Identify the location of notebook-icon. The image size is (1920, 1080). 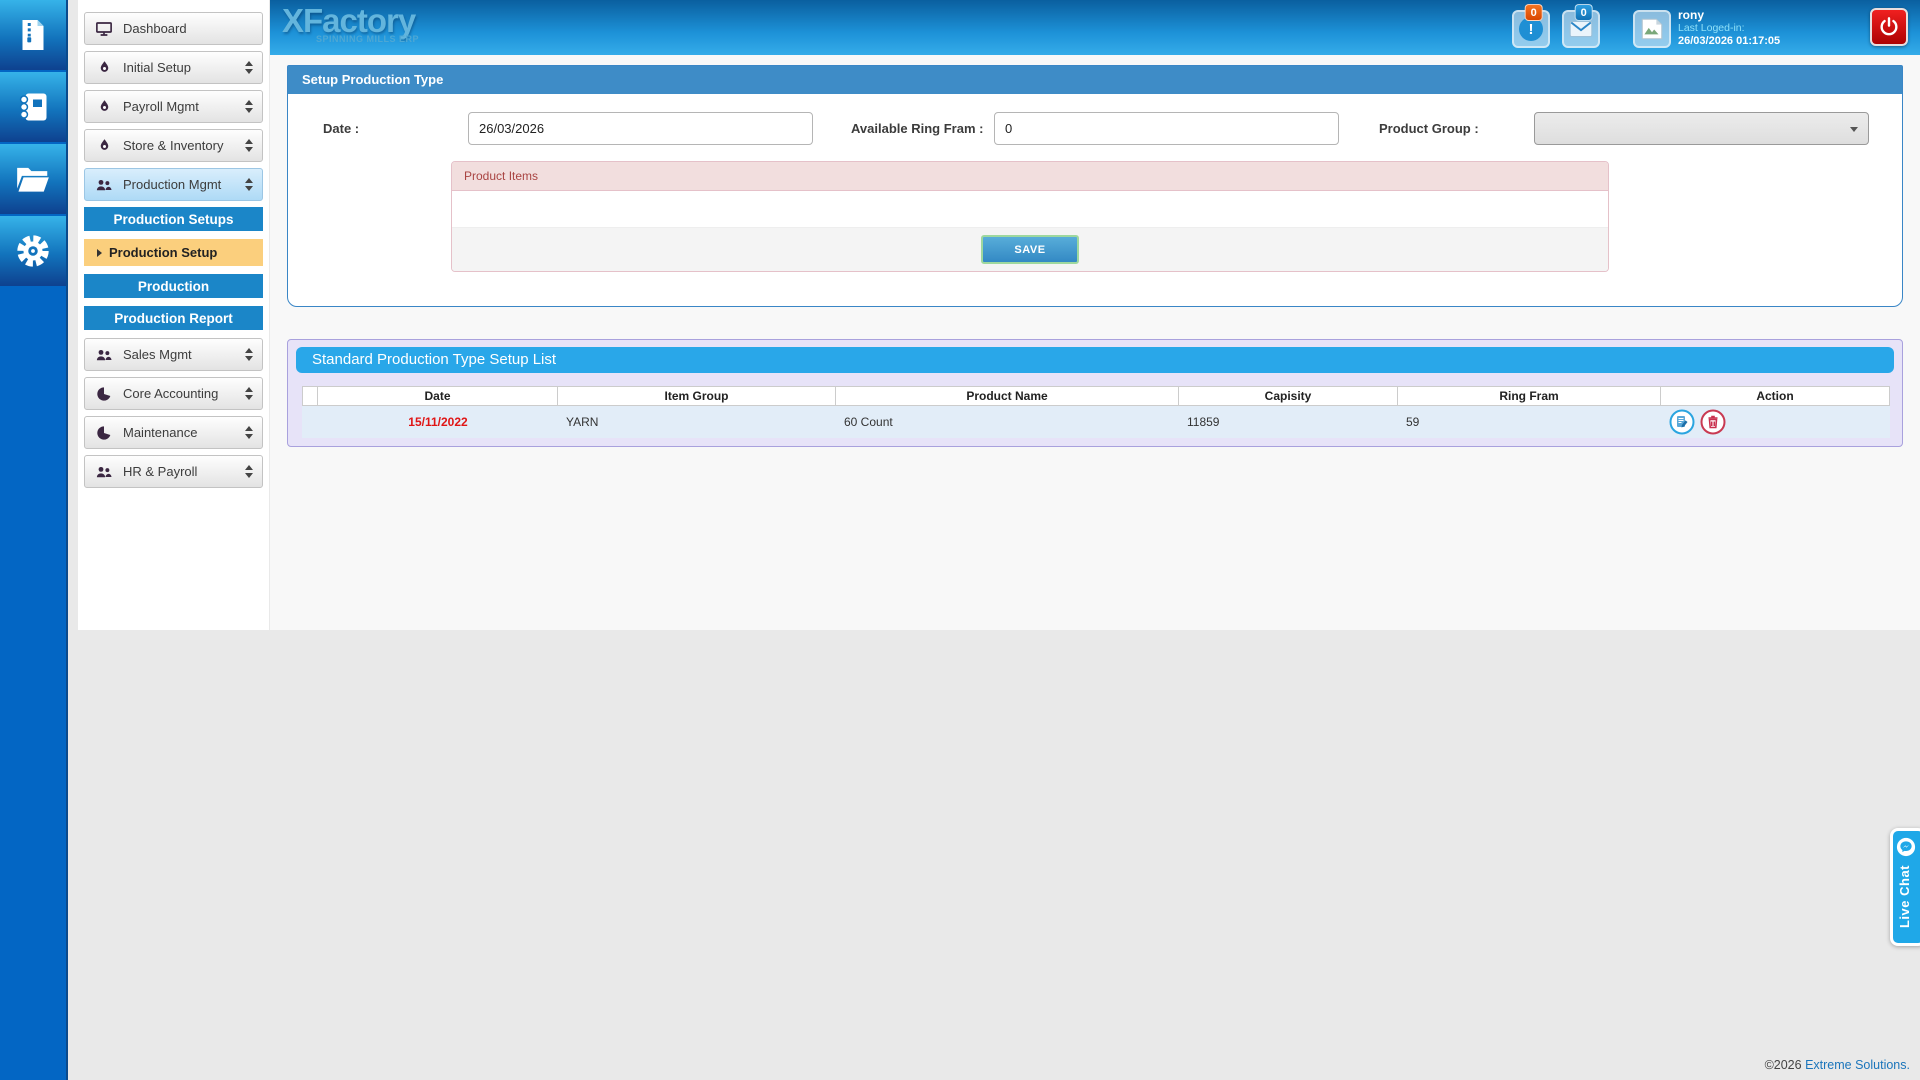
(33, 107).